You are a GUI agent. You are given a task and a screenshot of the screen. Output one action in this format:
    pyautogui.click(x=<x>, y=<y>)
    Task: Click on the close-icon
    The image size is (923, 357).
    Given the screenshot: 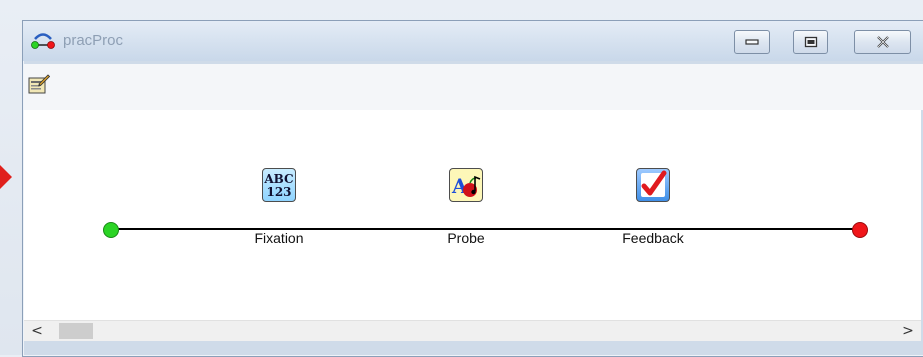 What is the action you would take?
    pyautogui.click(x=882, y=42)
    